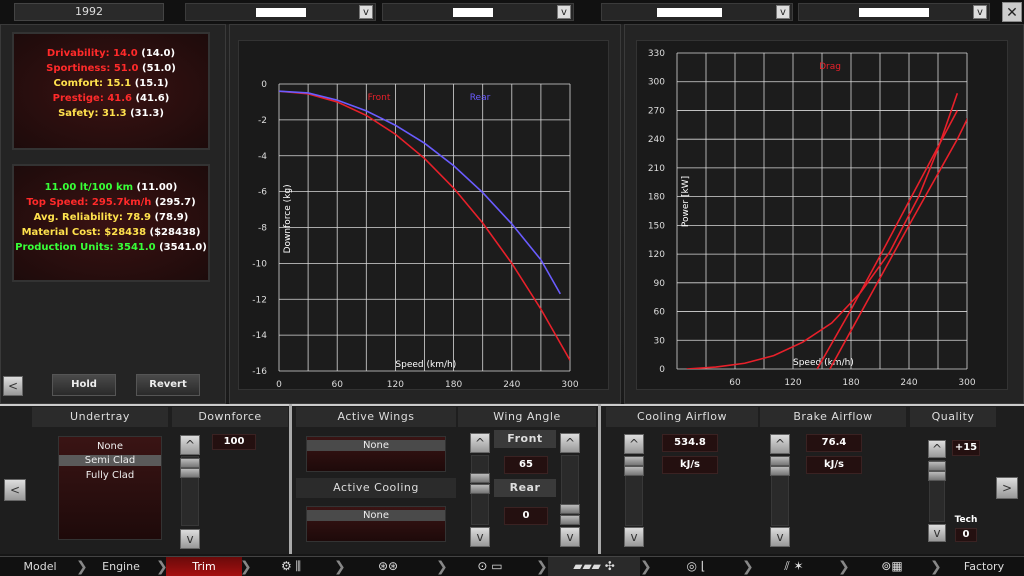  What do you see at coordinates (425, 365) in the screenshot?
I see `x-axis-label: Speed (km/h)` at bounding box center [425, 365].